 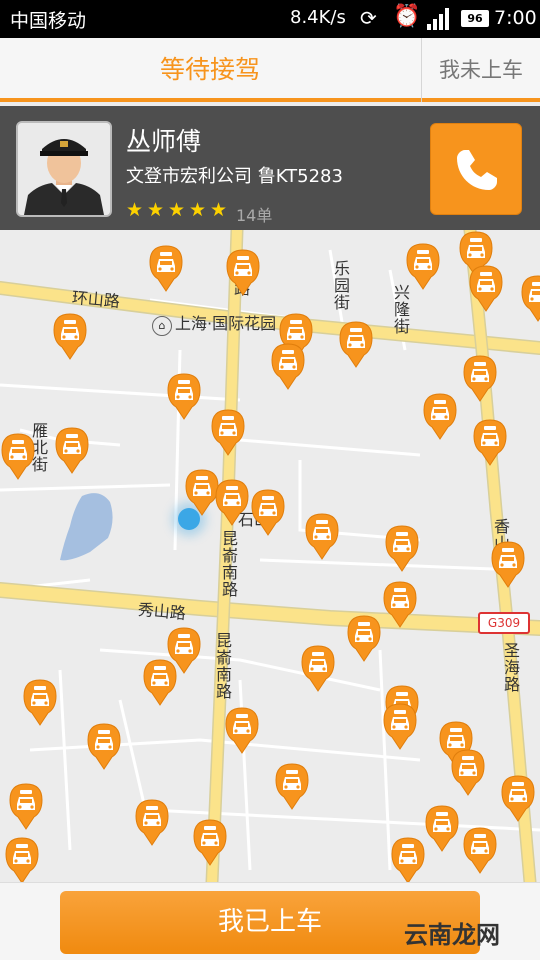 I want to click on road-label-shenghai: 圣海路, so click(x=510, y=667).